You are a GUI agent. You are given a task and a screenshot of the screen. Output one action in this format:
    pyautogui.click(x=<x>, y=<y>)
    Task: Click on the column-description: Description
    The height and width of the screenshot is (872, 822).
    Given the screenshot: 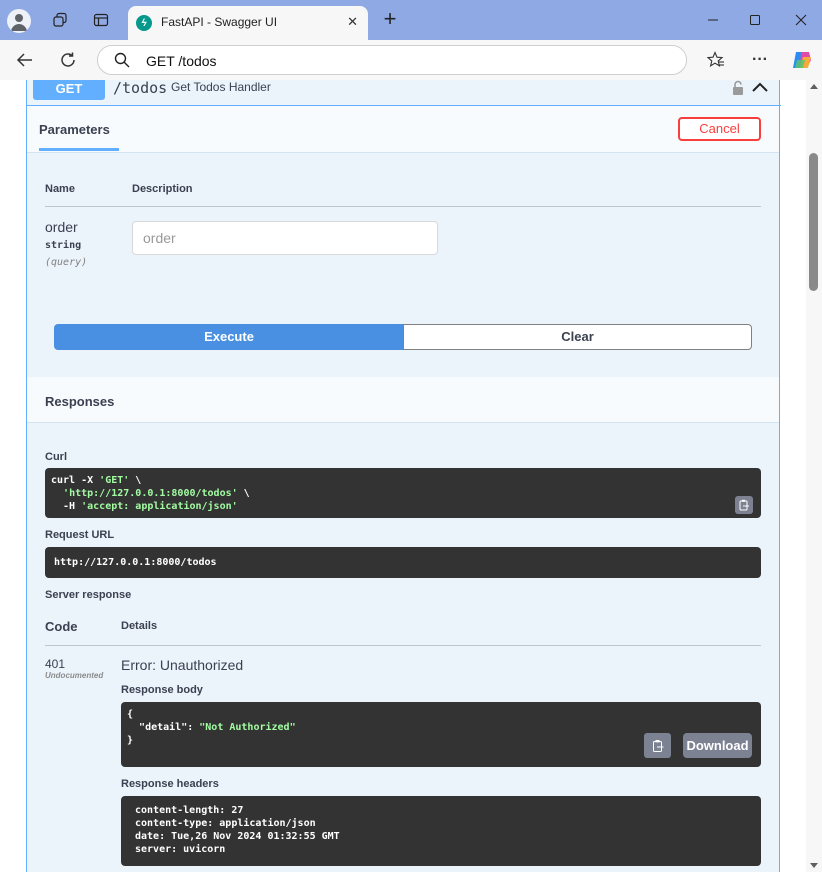 What is the action you would take?
    pyautogui.click(x=162, y=189)
    